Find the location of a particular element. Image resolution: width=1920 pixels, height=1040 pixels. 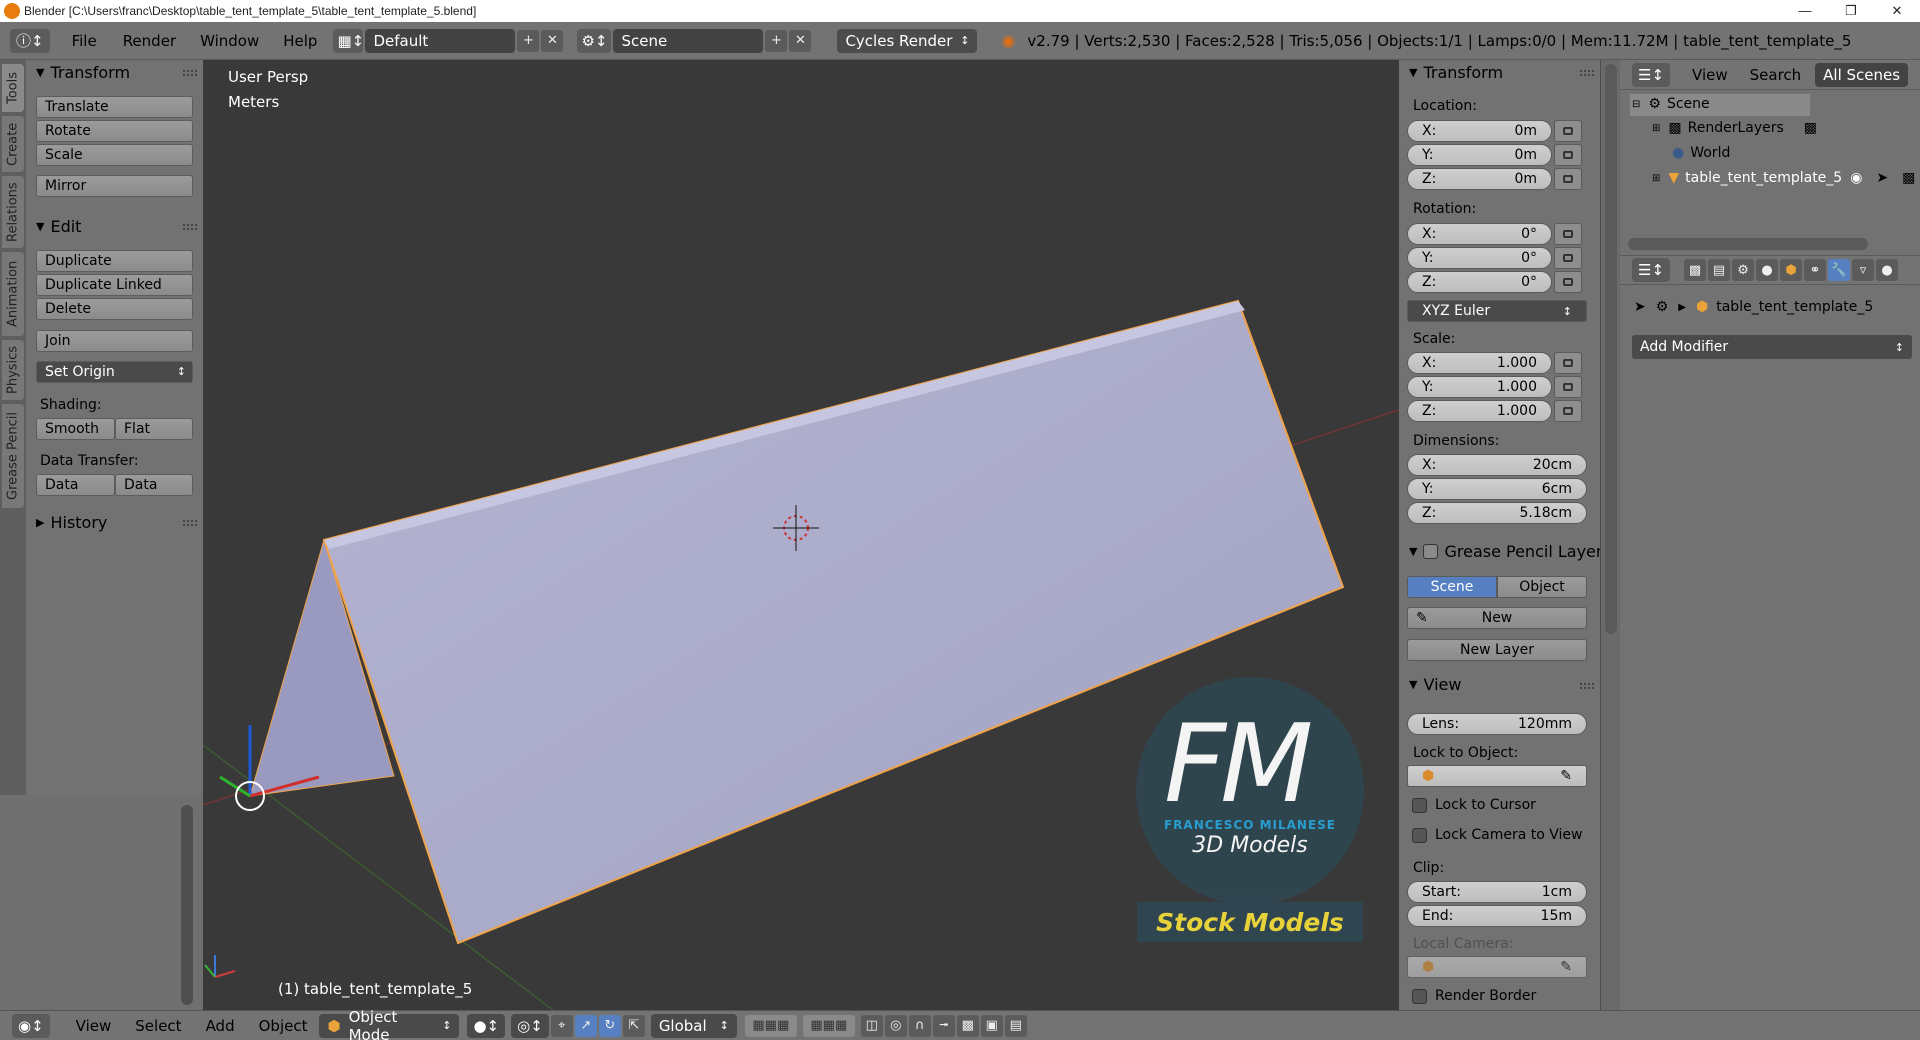

material-tab-icon: ● is located at coordinates (1887, 270).